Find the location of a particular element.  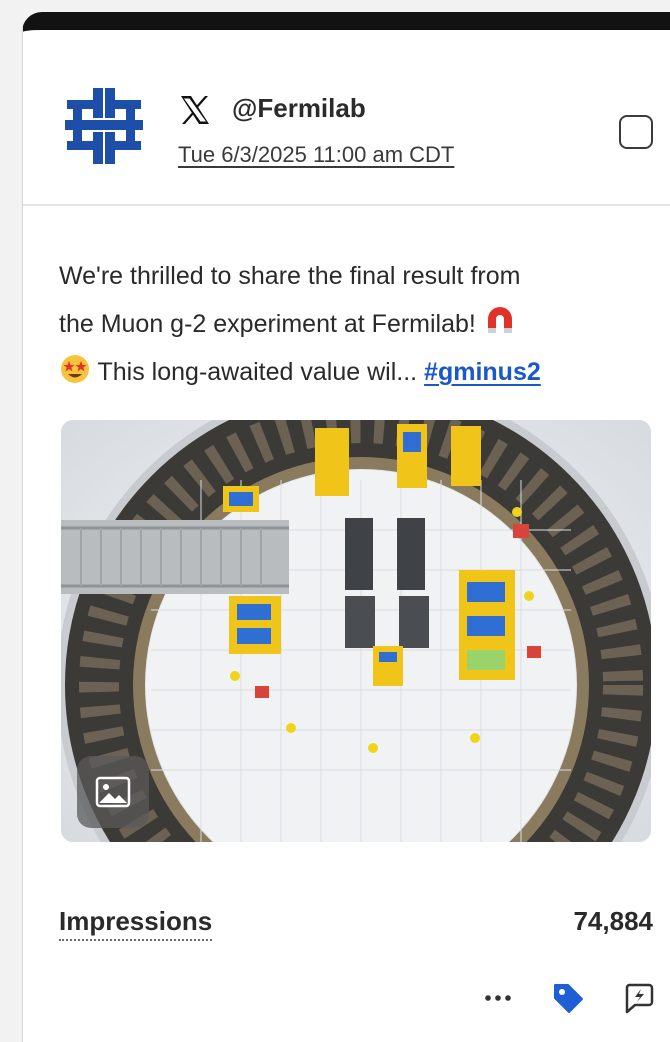

tag-button is located at coordinates (568, 998).